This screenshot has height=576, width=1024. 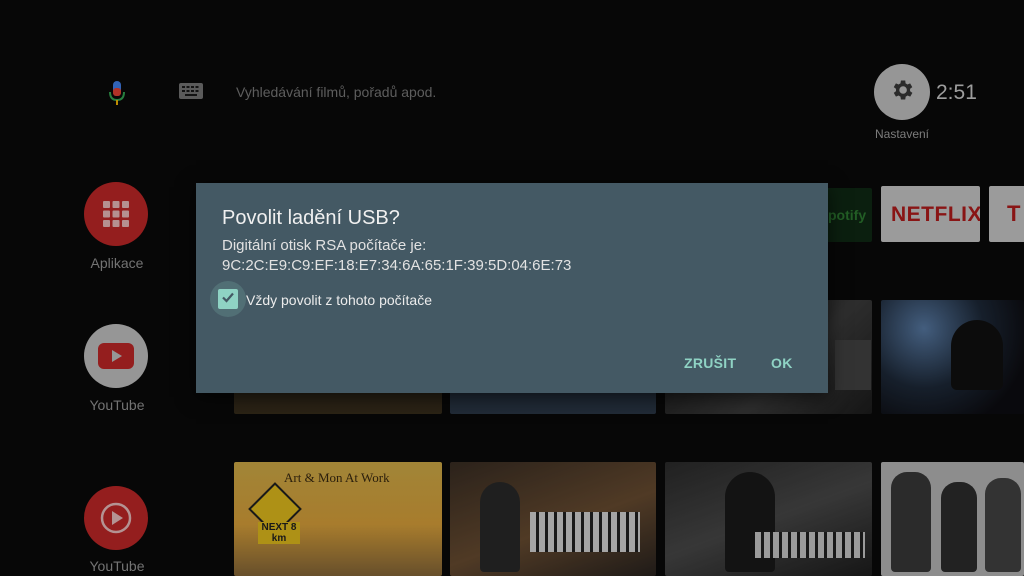 I want to click on always-allow-label: Vždy povolit z tohoto počítače, so click(x=339, y=300).